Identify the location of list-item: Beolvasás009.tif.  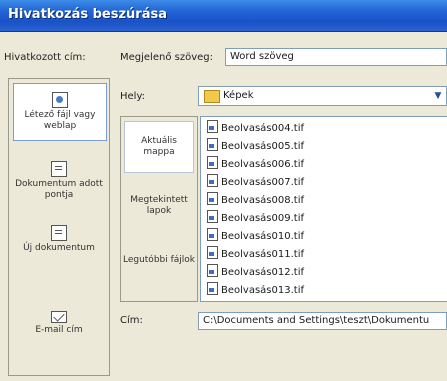
(255, 217).